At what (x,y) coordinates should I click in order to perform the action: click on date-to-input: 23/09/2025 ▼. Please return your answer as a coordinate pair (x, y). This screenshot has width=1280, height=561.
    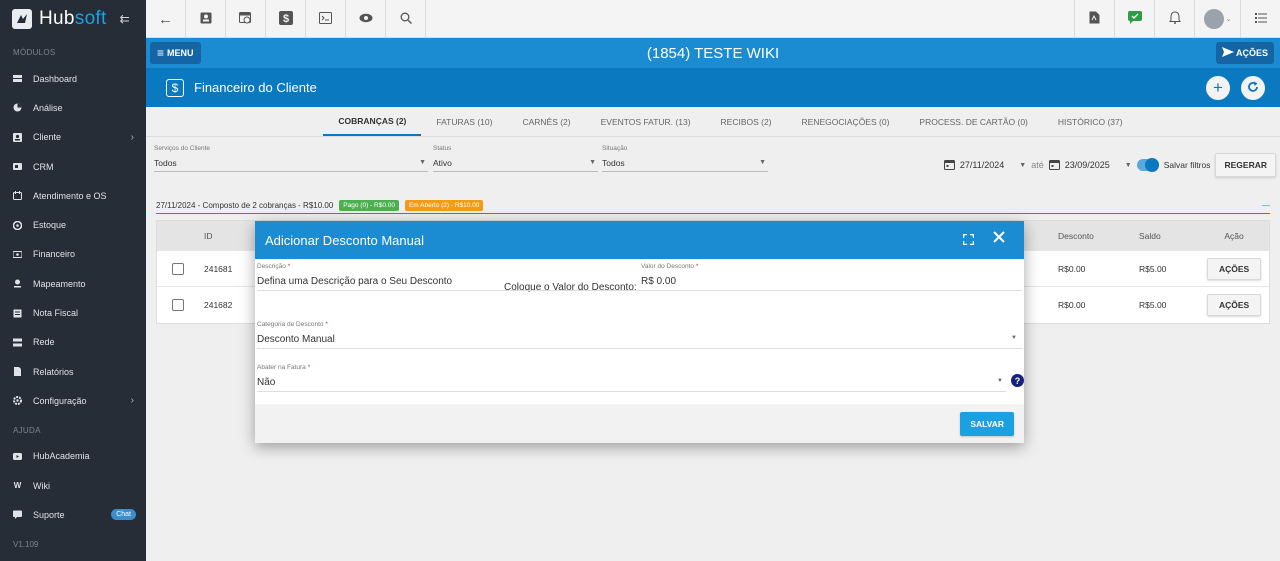
    Looking at the image, I should click on (1090, 165).